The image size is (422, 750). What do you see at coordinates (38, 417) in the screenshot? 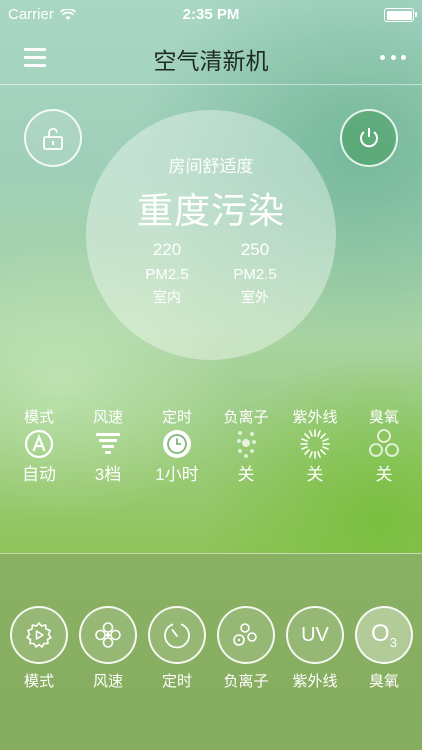
I see `status-mode-label: 模式` at bounding box center [38, 417].